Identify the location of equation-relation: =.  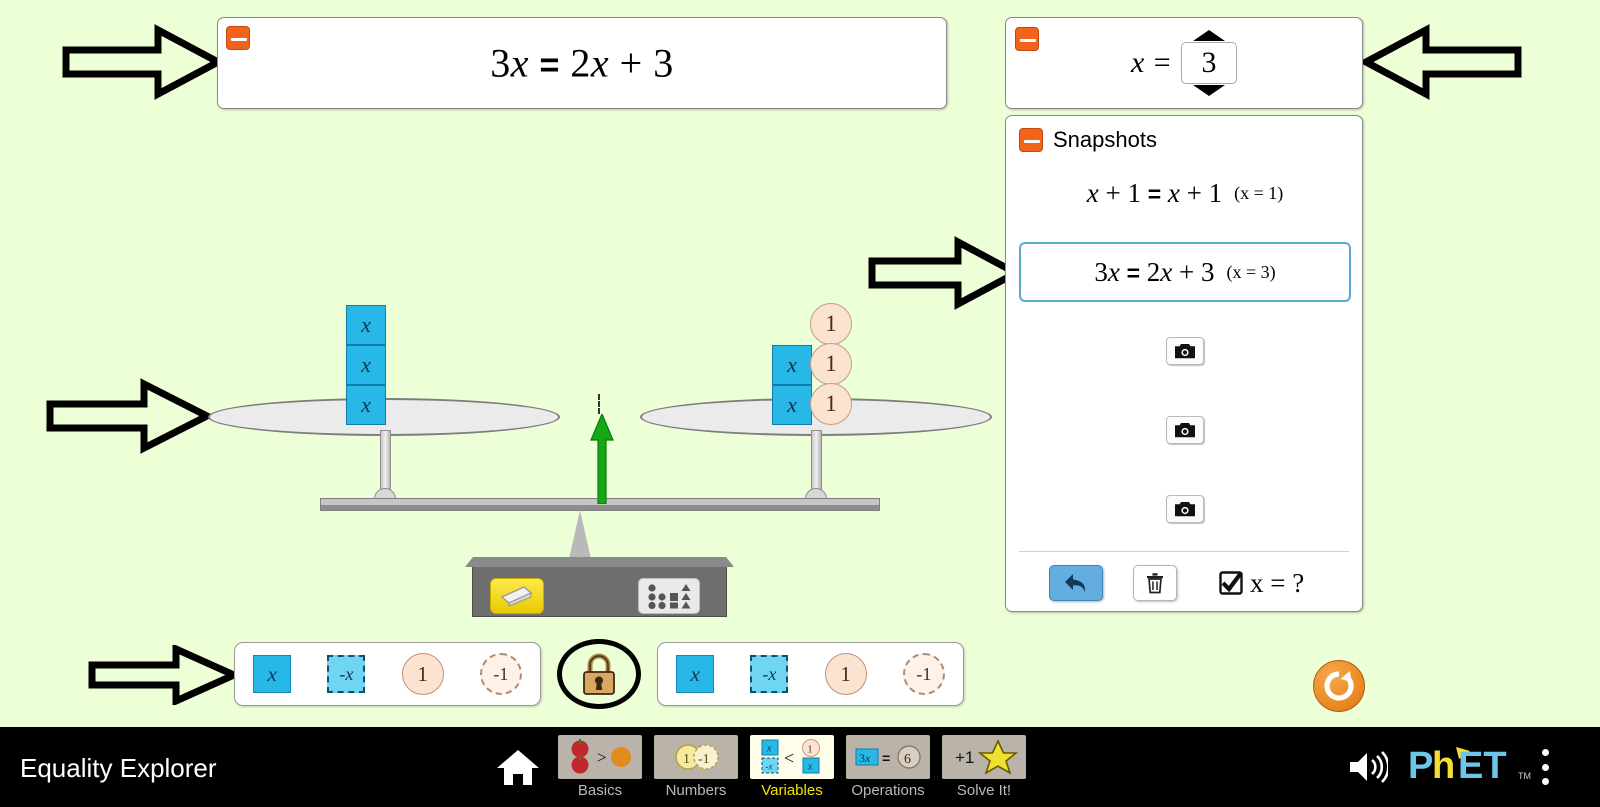
(549, 65).